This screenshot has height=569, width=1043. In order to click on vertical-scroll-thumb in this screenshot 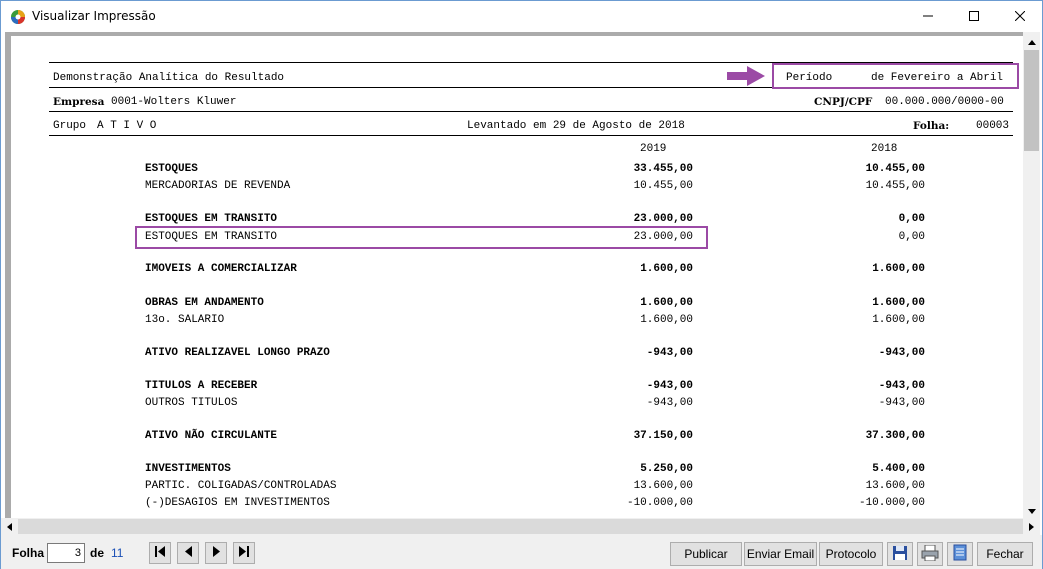, I will do `click(1031, 100)`.